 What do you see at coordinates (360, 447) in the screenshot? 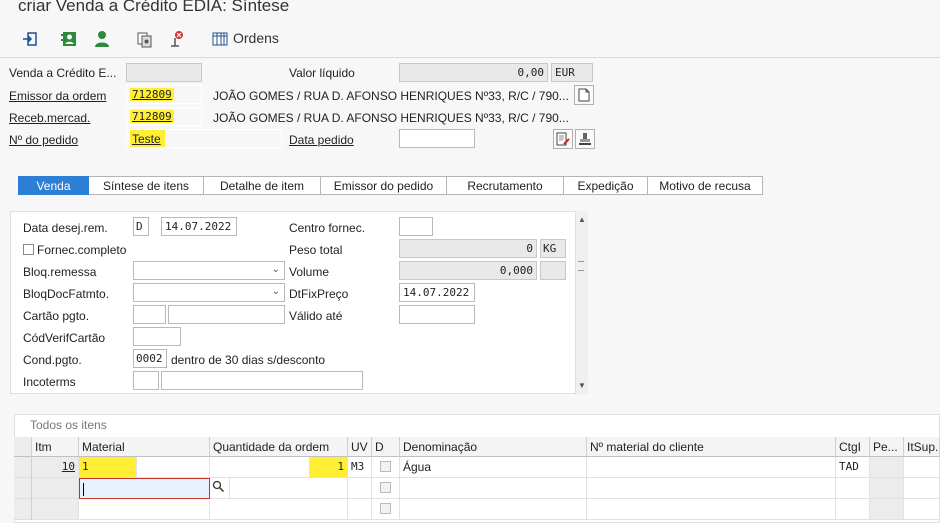
I see `column-header: UV` at bounding box center [360, 447].